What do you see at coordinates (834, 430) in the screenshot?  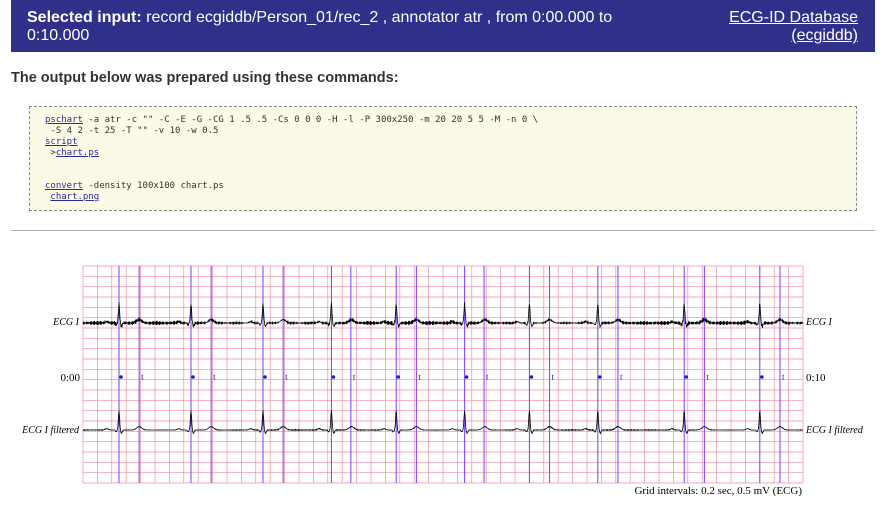 I see `signal2-right-label: ECG I filtered` at bounding box center [834, 430].